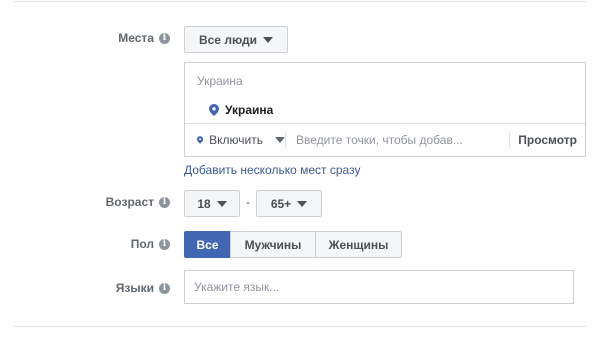 The width and height of the screenshot is (600, 351). Describe the element at coordinates (358, 244) in the screenshot. I see `gender-women-button: Женщины` at that location.